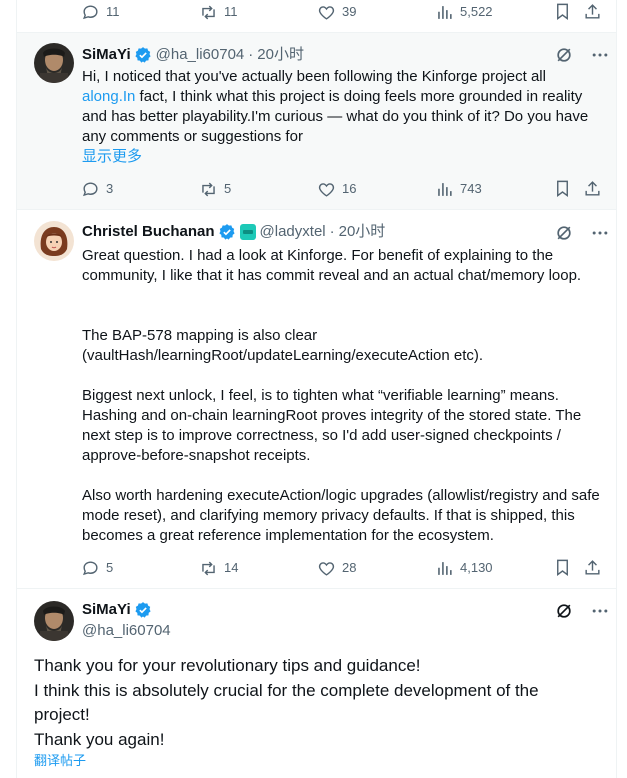 Image resolution: width=627 pixels, height=778 pixels. I want to click on views-button: 743, so click(458, 189).